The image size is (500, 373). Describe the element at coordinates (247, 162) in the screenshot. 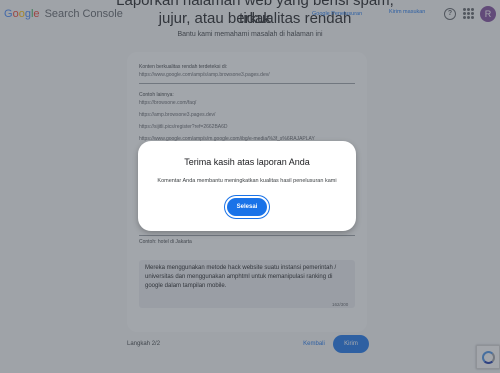

I see `dialog-title: Terima kasih atas laporan Anda` at that location.